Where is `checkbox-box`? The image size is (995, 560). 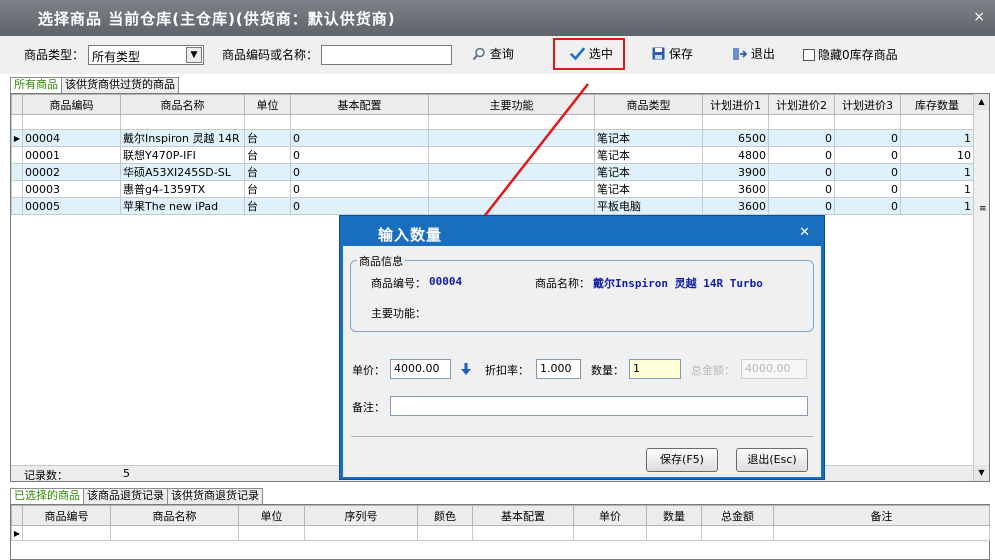
checkbox-box is located at coordinates (809, 55).